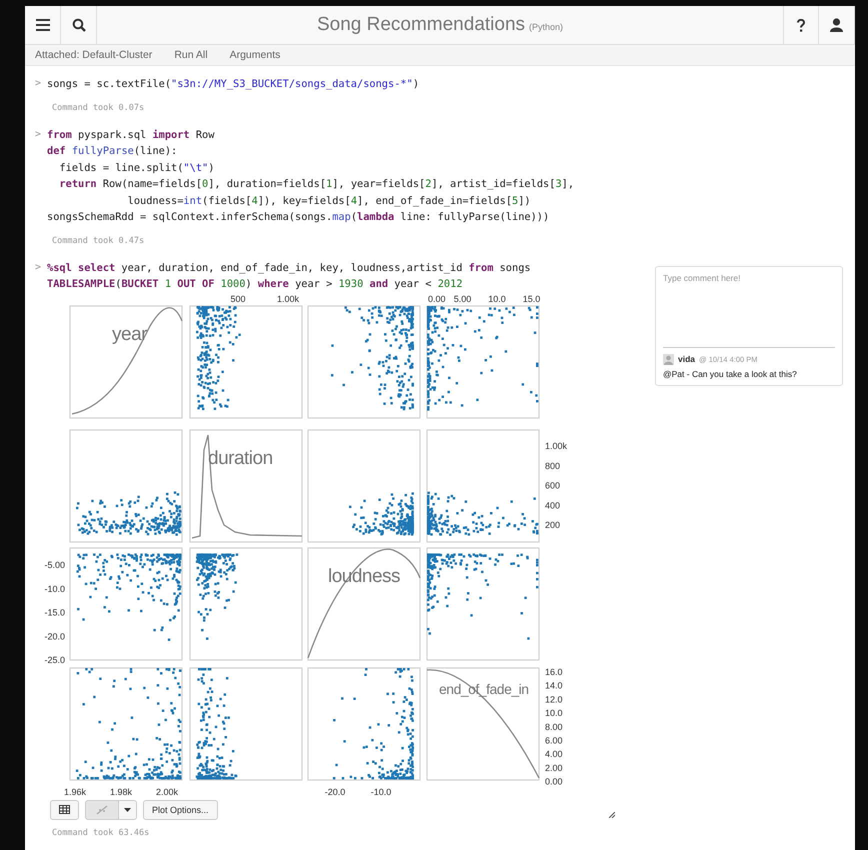 This screenshot has height=850, width=868. What do you see at coordinates (552, 525) in the screenshot?
I see `axis-tick-label: 200` at bounding box center [552, 525].